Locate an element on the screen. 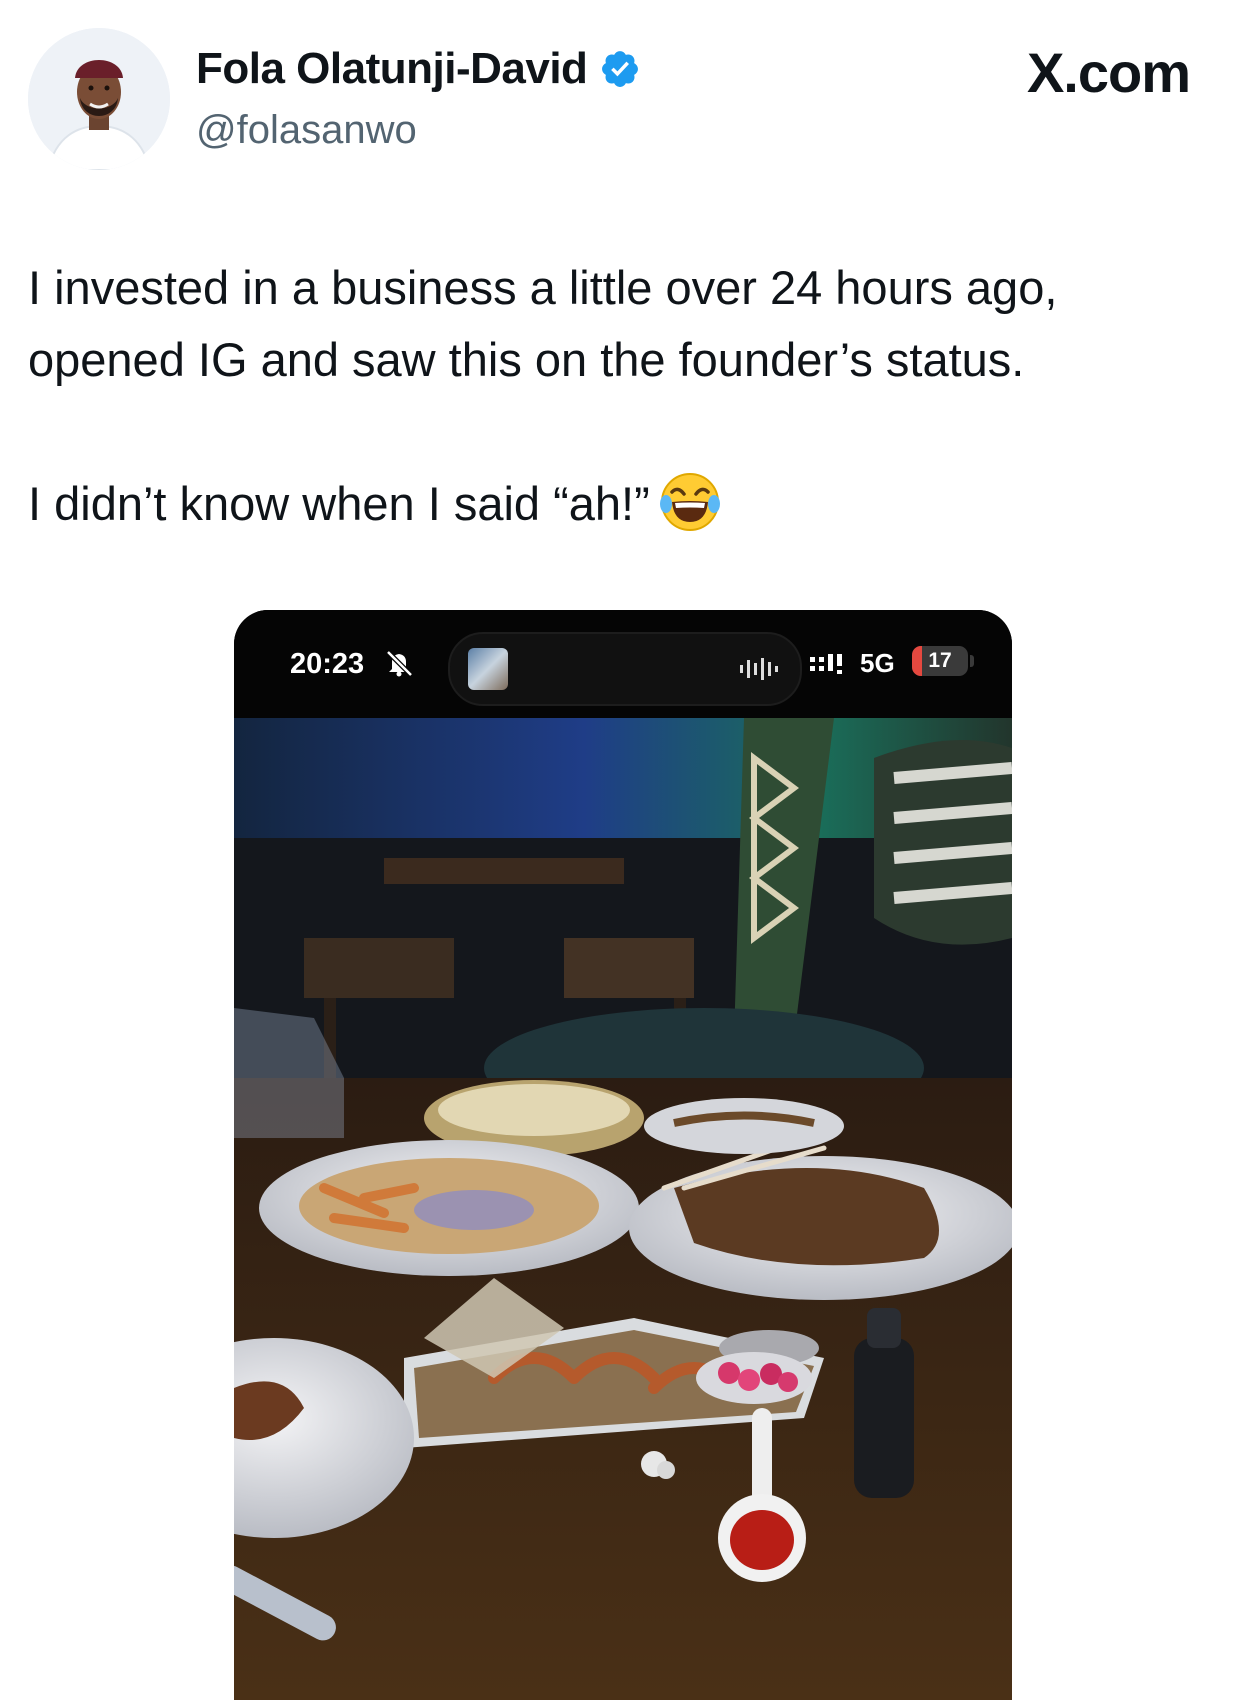 The width and height of the screenshot is (1242, 1700). battery-tip is located at coordinates (972, 661).